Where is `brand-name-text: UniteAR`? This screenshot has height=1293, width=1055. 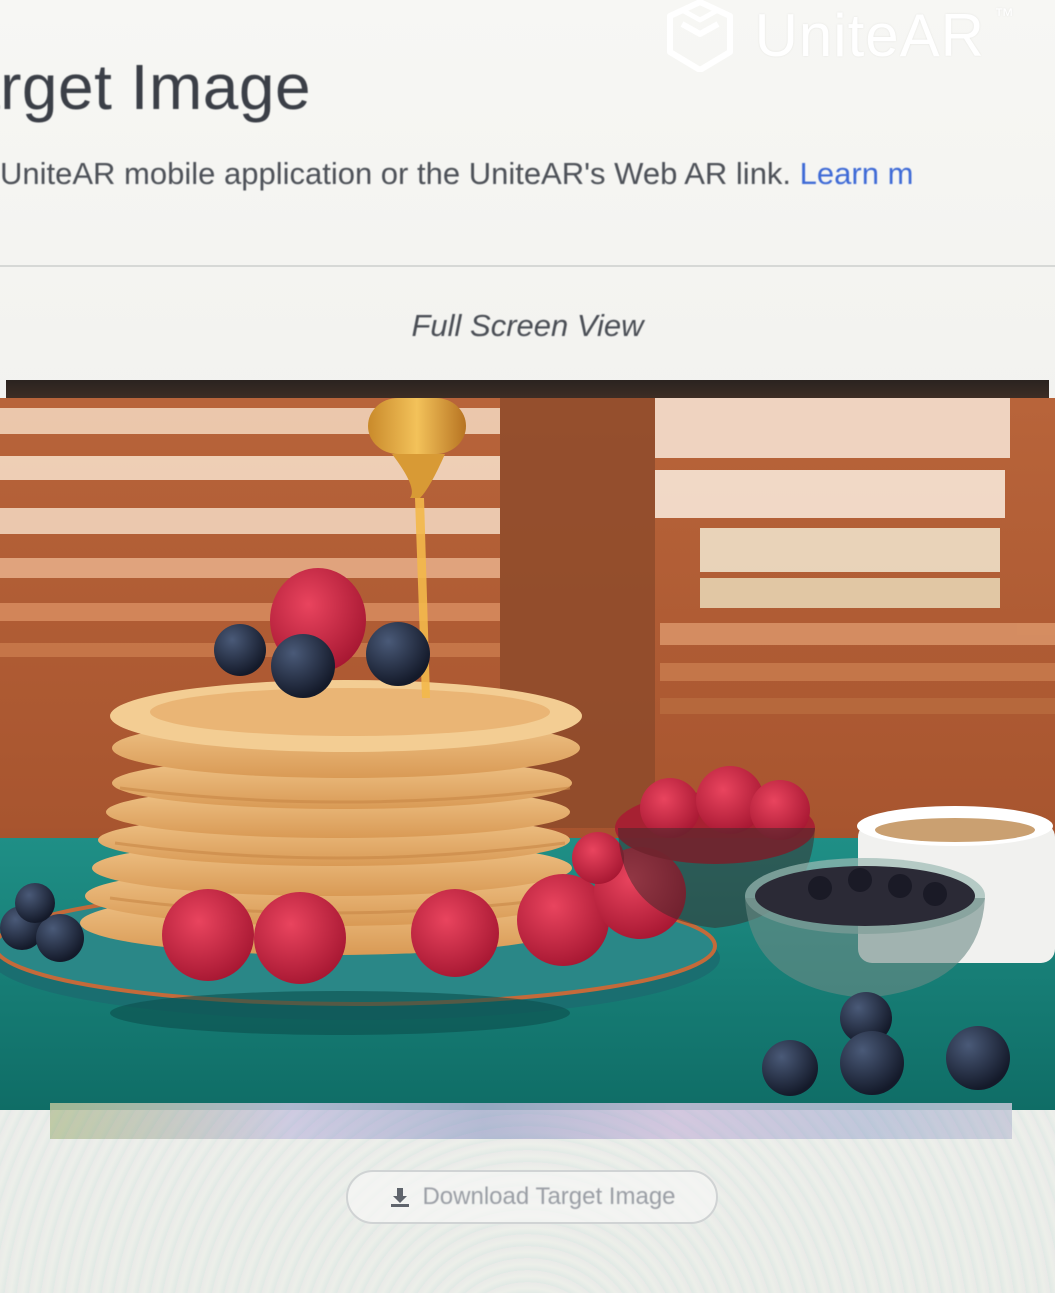
brand-name-text: UniteAR is located at coordinates (869, 35).